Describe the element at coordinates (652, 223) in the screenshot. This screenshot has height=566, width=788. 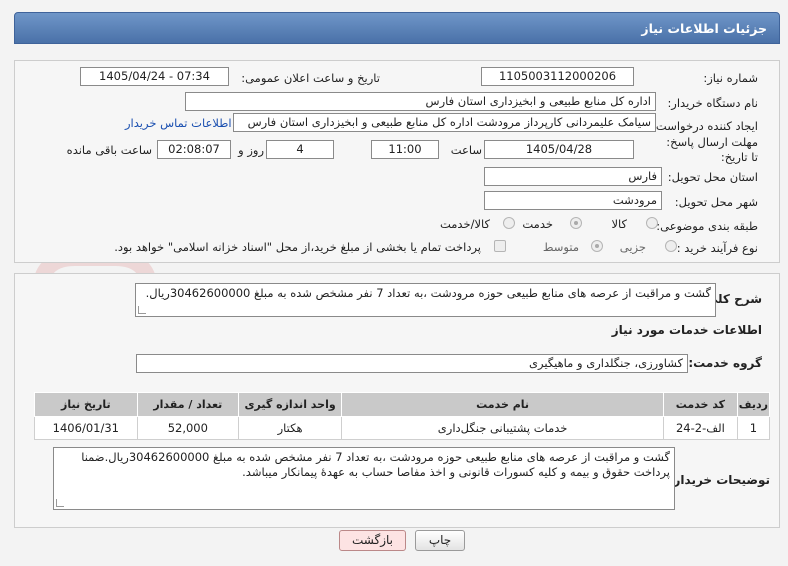
I see `category-radio-goods` at that location.